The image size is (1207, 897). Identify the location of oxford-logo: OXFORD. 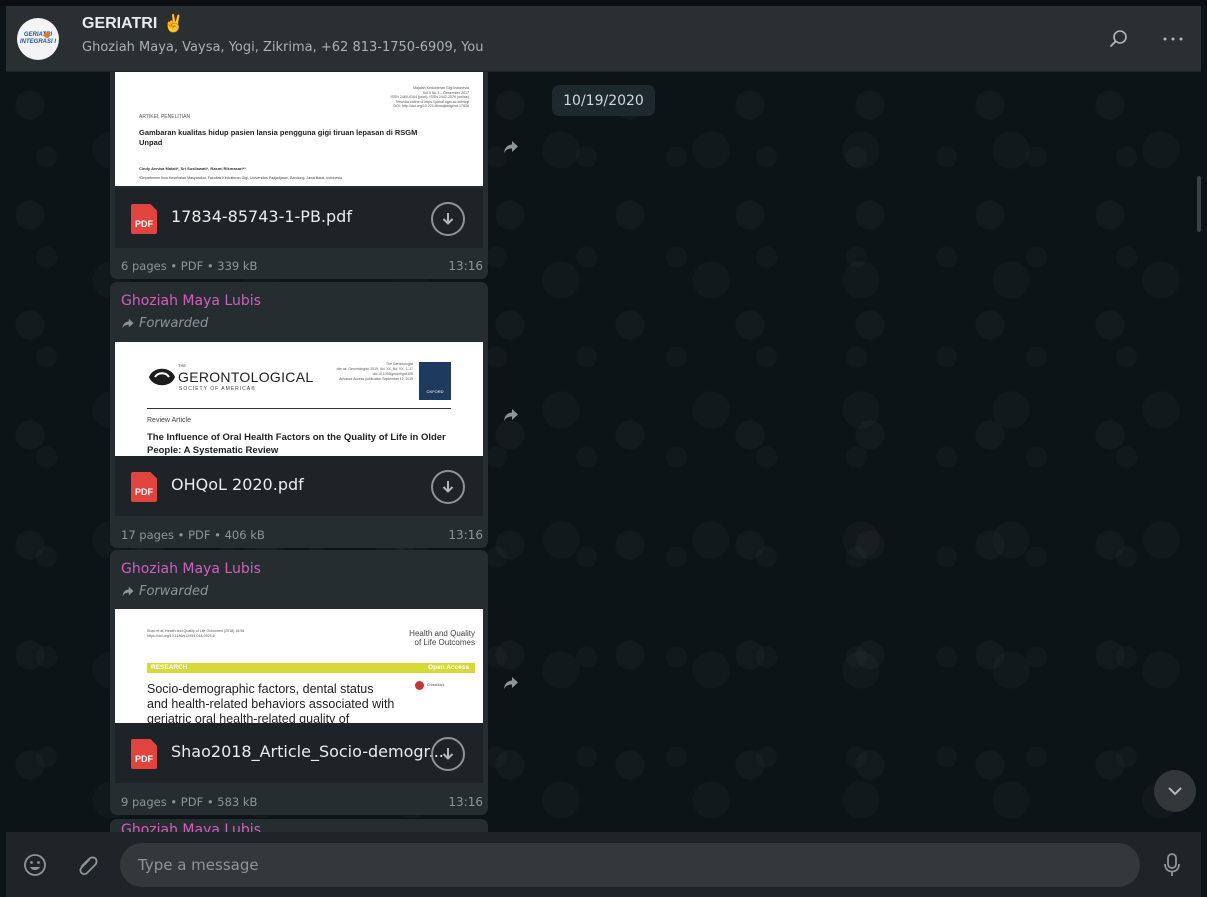
(435, 381).